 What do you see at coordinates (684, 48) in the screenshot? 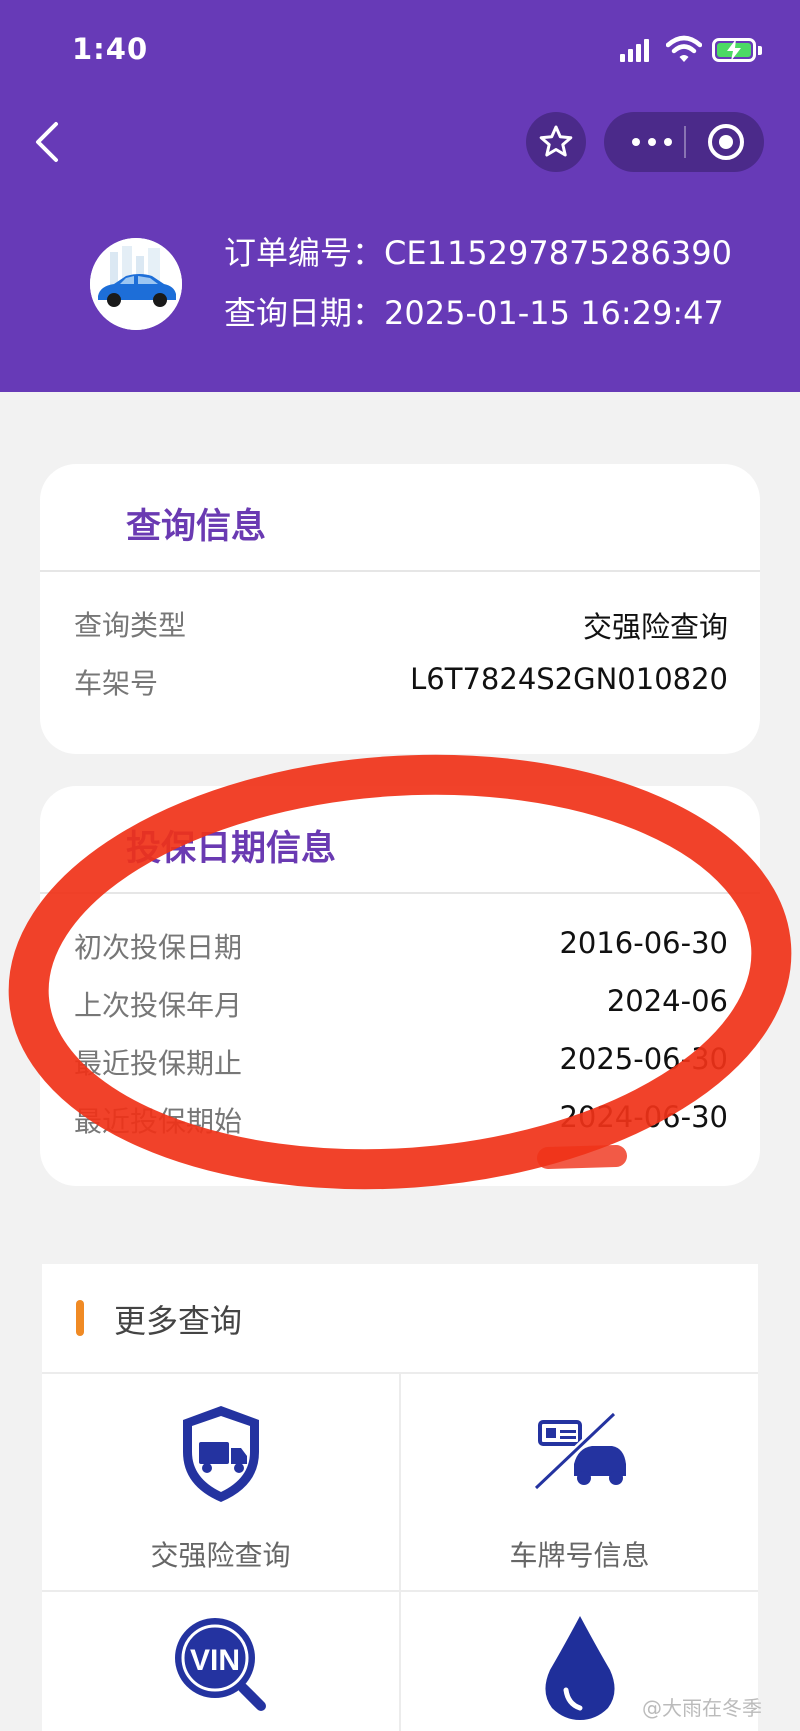
I see `wifi-icon` at bounding box center [684, 48].